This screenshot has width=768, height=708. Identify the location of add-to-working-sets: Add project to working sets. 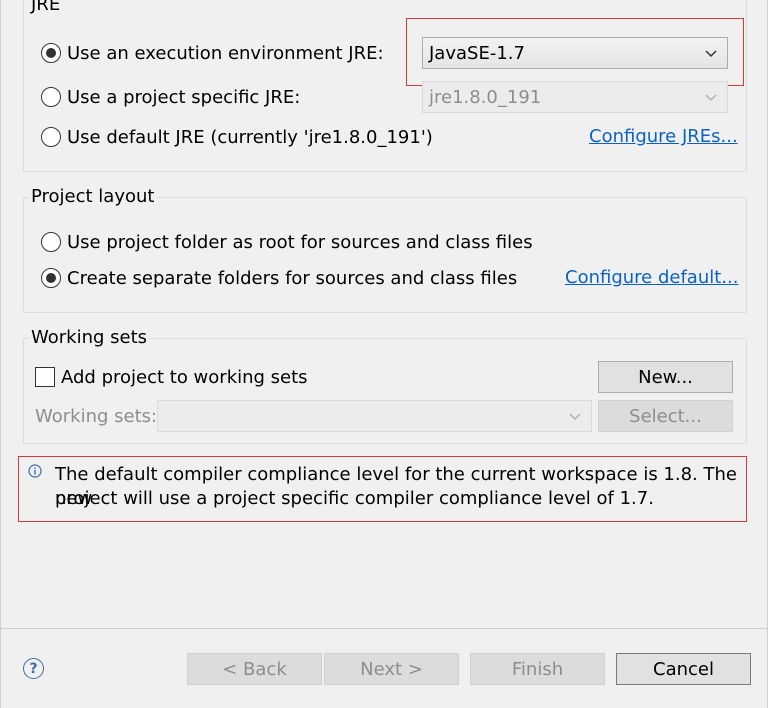
(171, 377).